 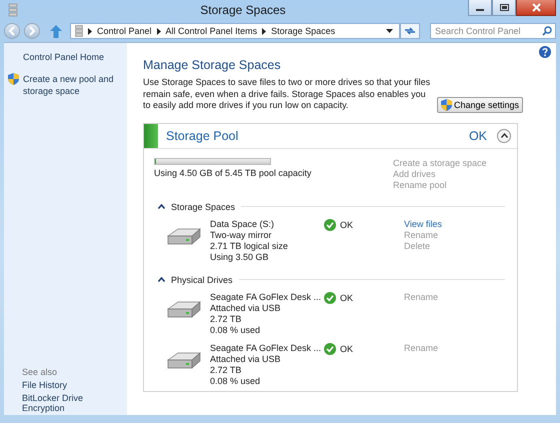 I want to click on search-icon, so click(x=547, y=31).